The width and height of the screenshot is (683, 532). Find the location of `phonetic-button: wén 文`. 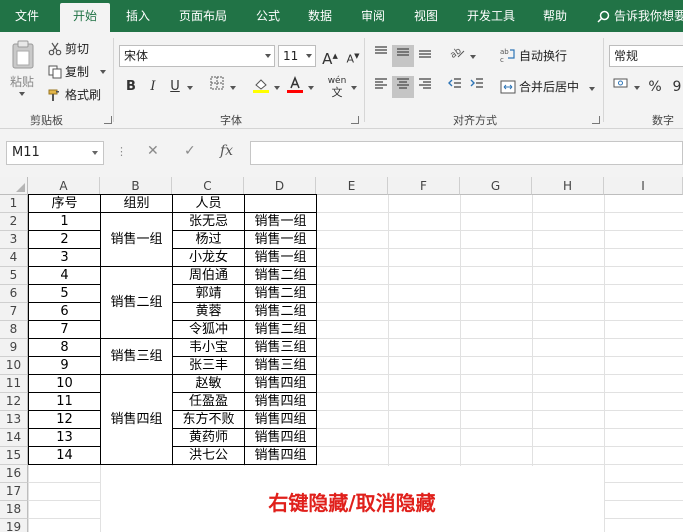

phonetic-button: wén 文 is located at coordinates (337, 87).